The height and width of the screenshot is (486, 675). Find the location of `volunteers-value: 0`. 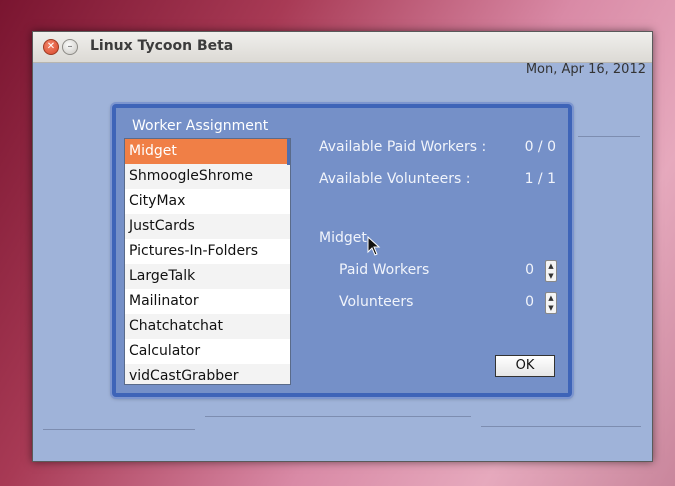

volunteers-value: 0 is located at coordinates (529, 302).